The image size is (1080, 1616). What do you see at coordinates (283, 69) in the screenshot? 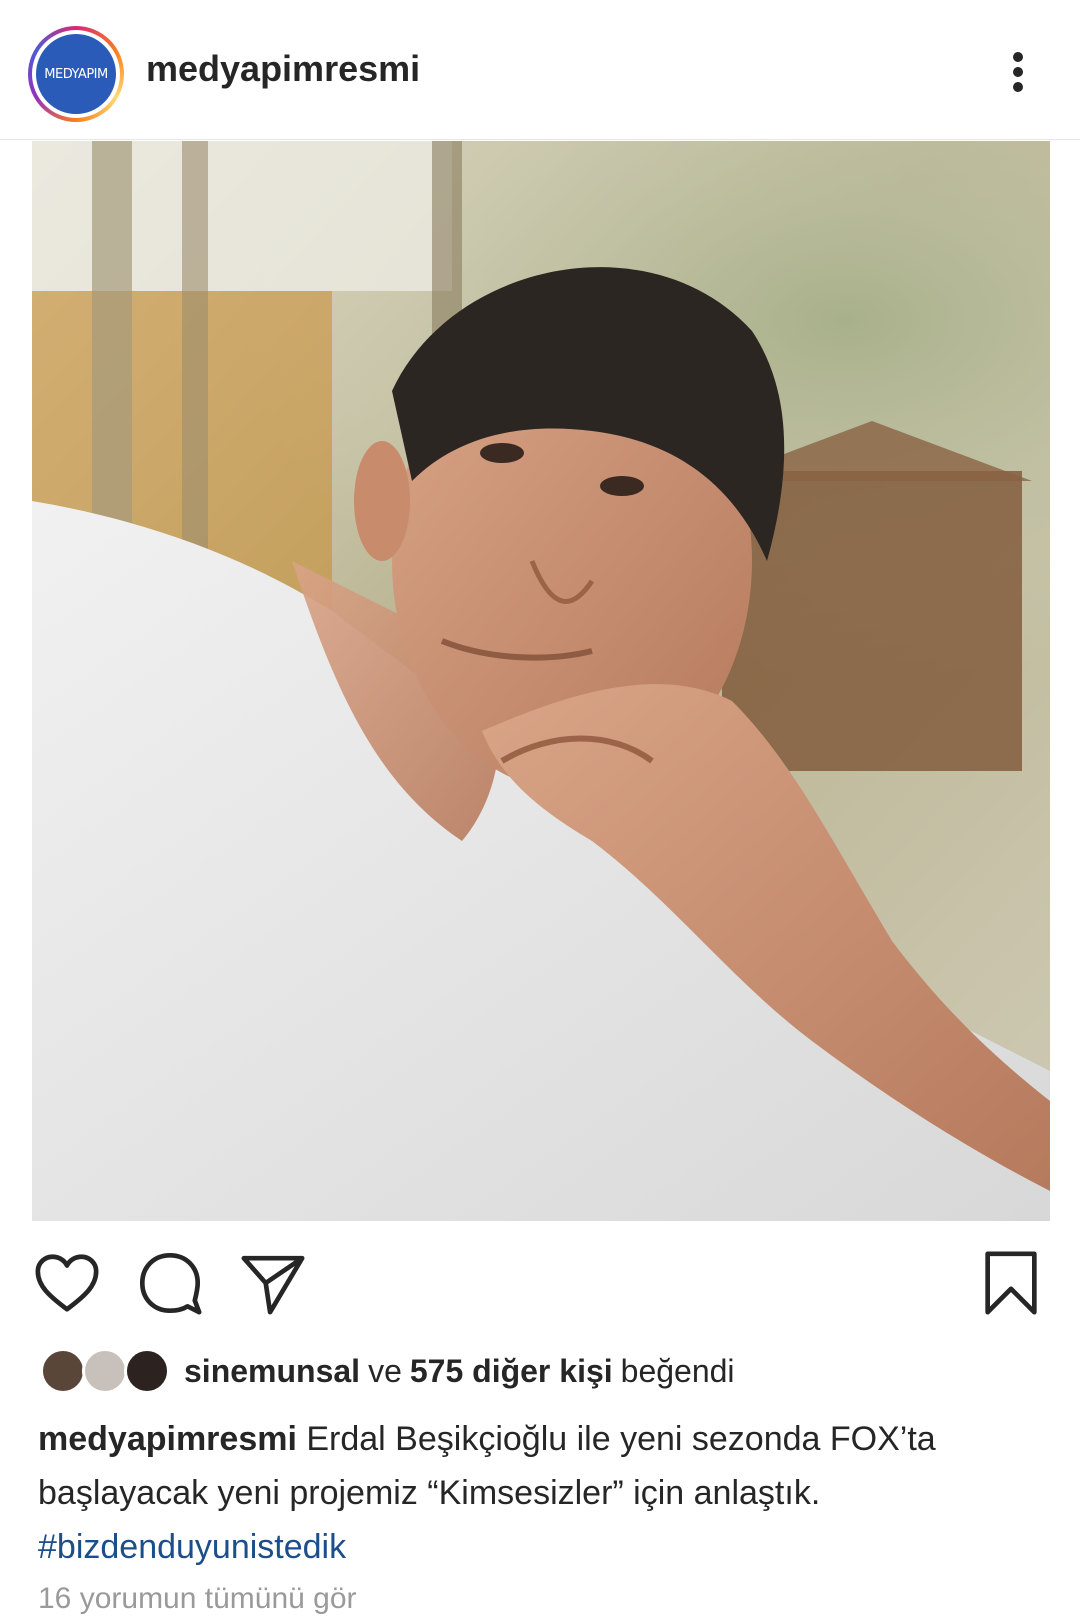
I see `post-username: medyapimresmi` at bounding box center [283, 69].